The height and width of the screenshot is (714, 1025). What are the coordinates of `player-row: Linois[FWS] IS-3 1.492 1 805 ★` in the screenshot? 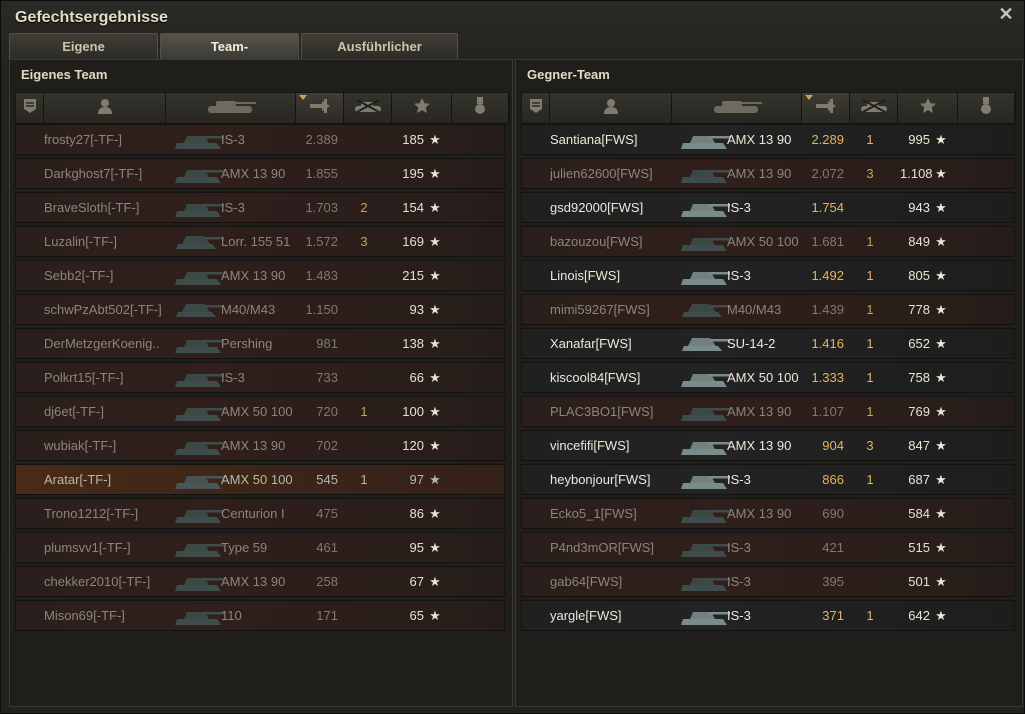 It's located at (768, 275).